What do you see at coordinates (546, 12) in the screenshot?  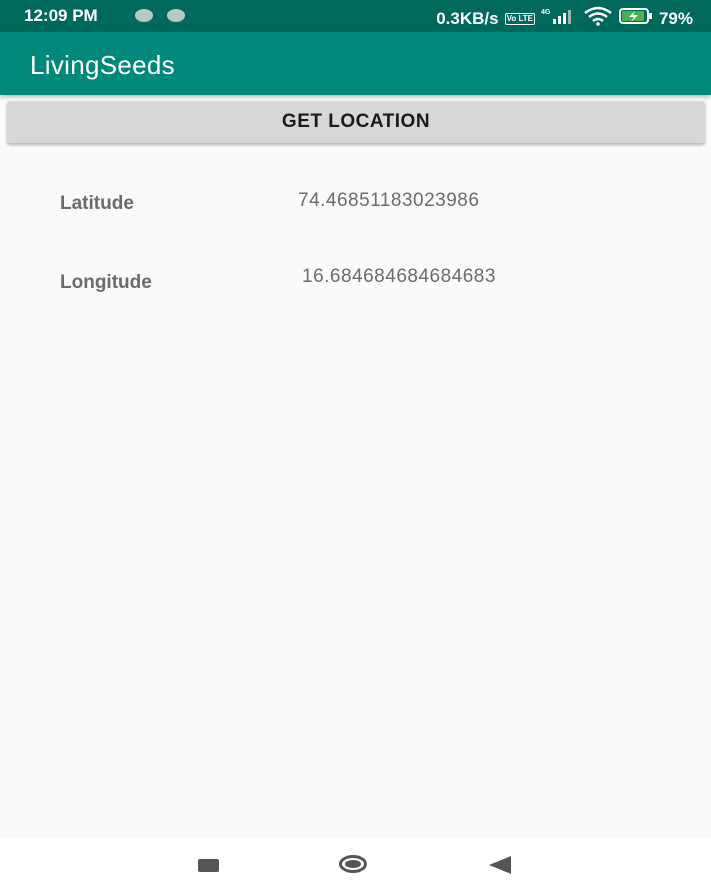 I see `network-type-label: 4G` at bounding box center [546, 12].